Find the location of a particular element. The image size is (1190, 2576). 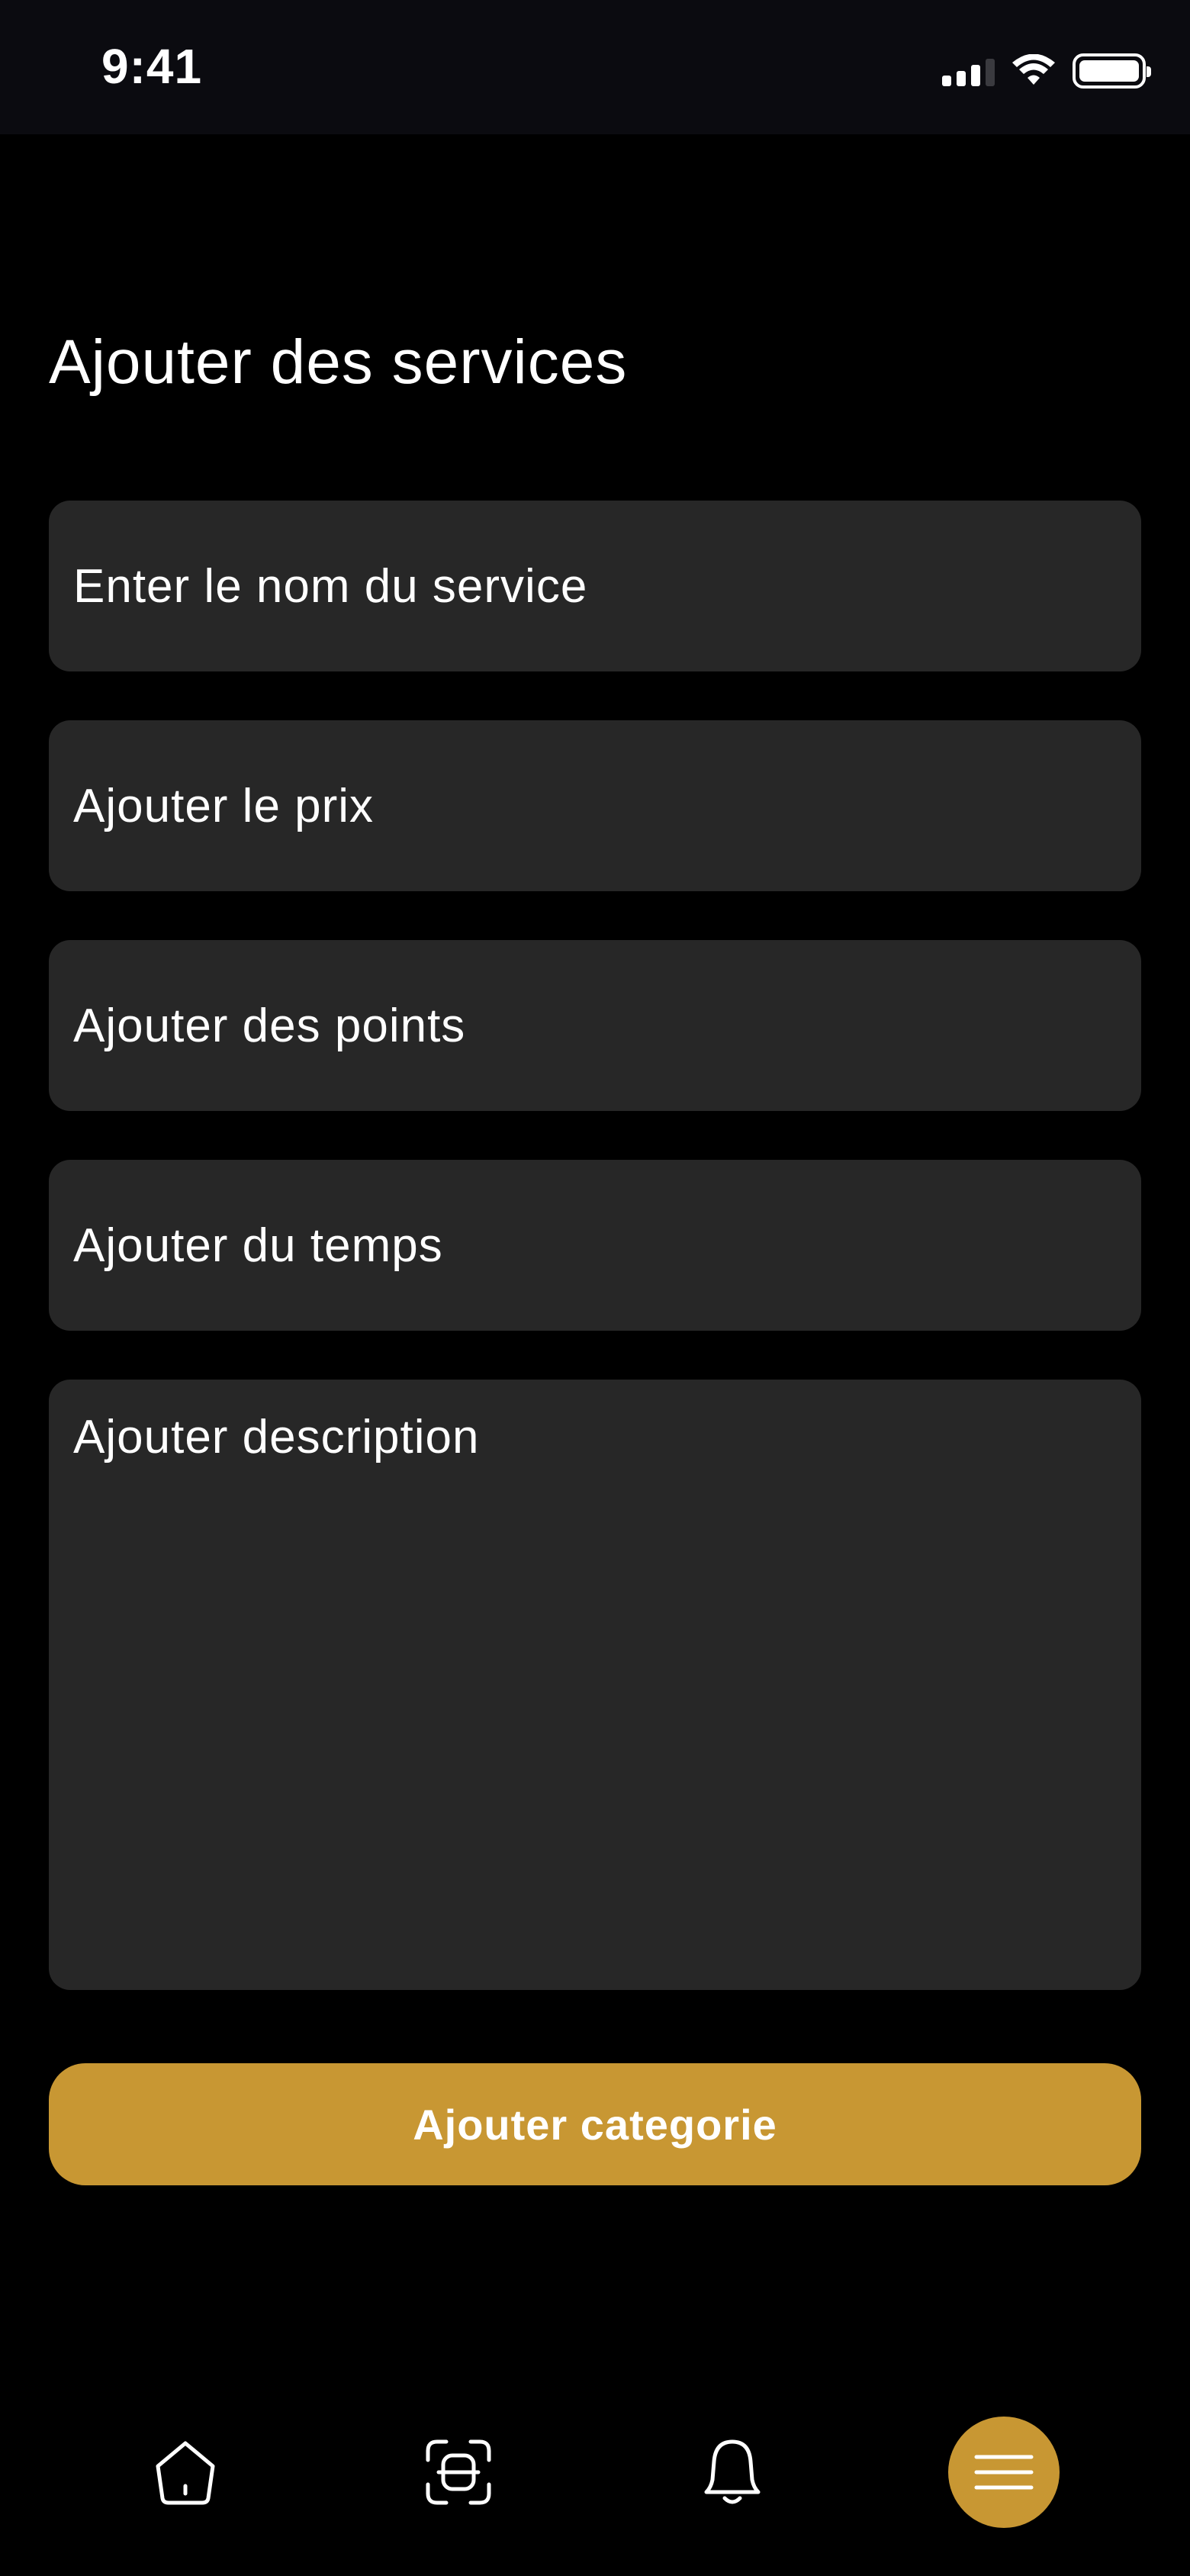

nav-menu is located at coordinates (1003, 2472).